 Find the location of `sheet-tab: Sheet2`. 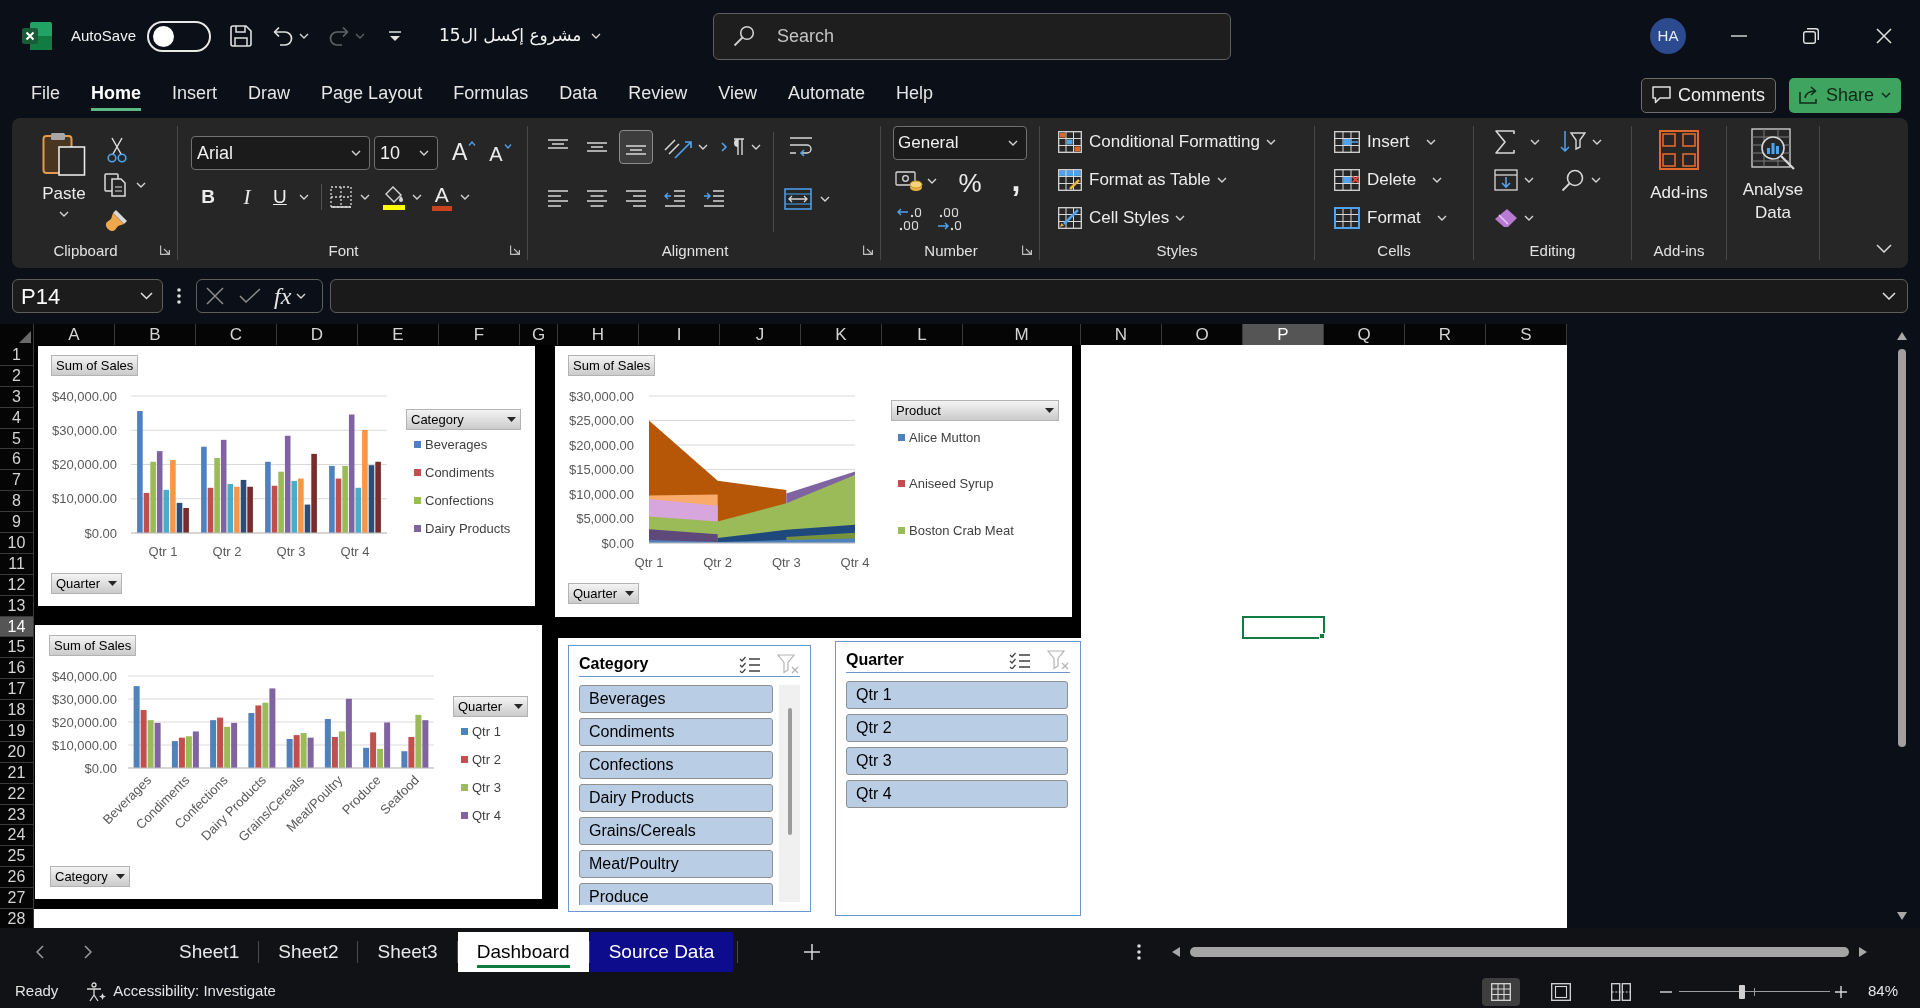

sheet-tab: Sheet2 is located at coordinates (308, 951).